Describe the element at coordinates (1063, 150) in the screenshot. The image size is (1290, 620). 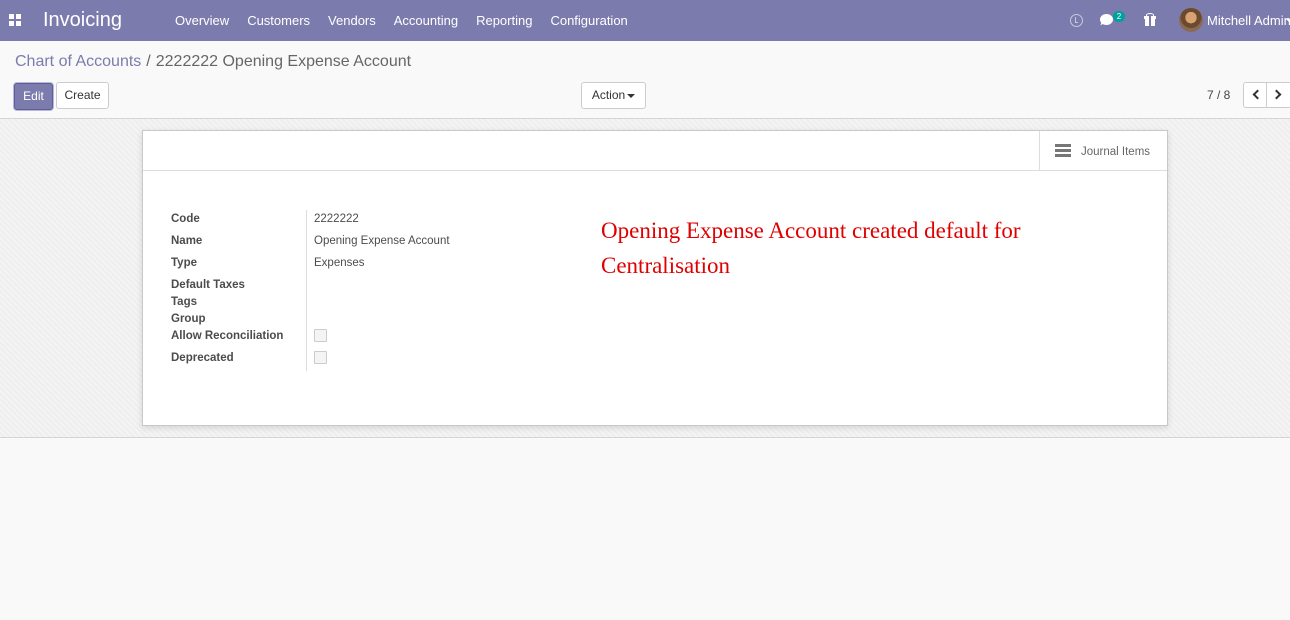
I see `list-icon` at that location.